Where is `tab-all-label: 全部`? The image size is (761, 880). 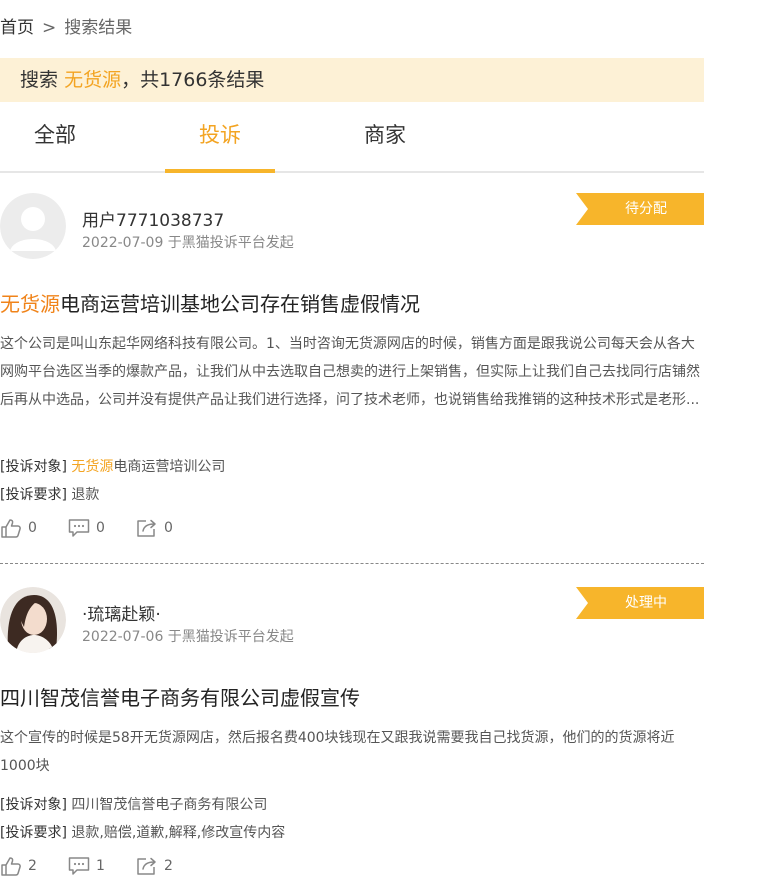
tab-all-label: 全部 is located at coordinates (55, 135).